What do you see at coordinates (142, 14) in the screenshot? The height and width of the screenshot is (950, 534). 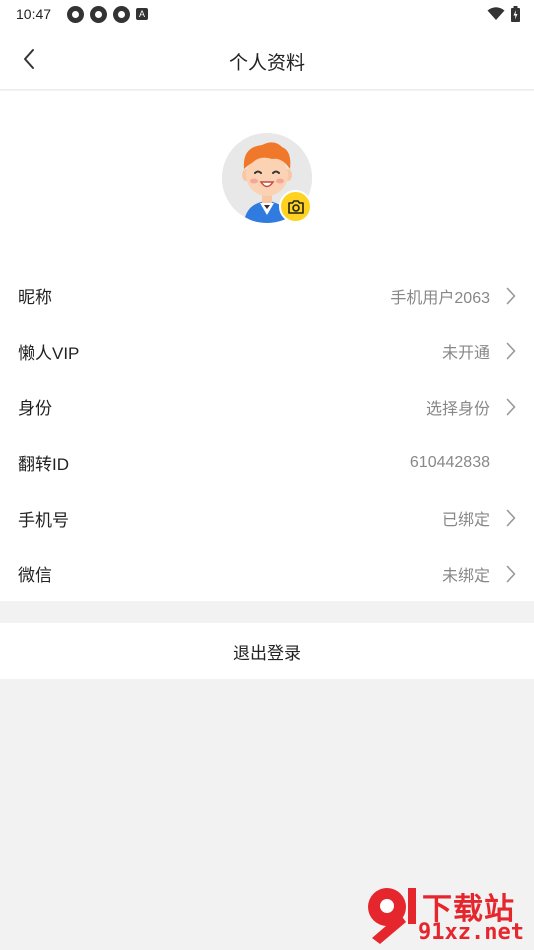 I see `a-notification-icon: A` at bounding box center [142, 14].